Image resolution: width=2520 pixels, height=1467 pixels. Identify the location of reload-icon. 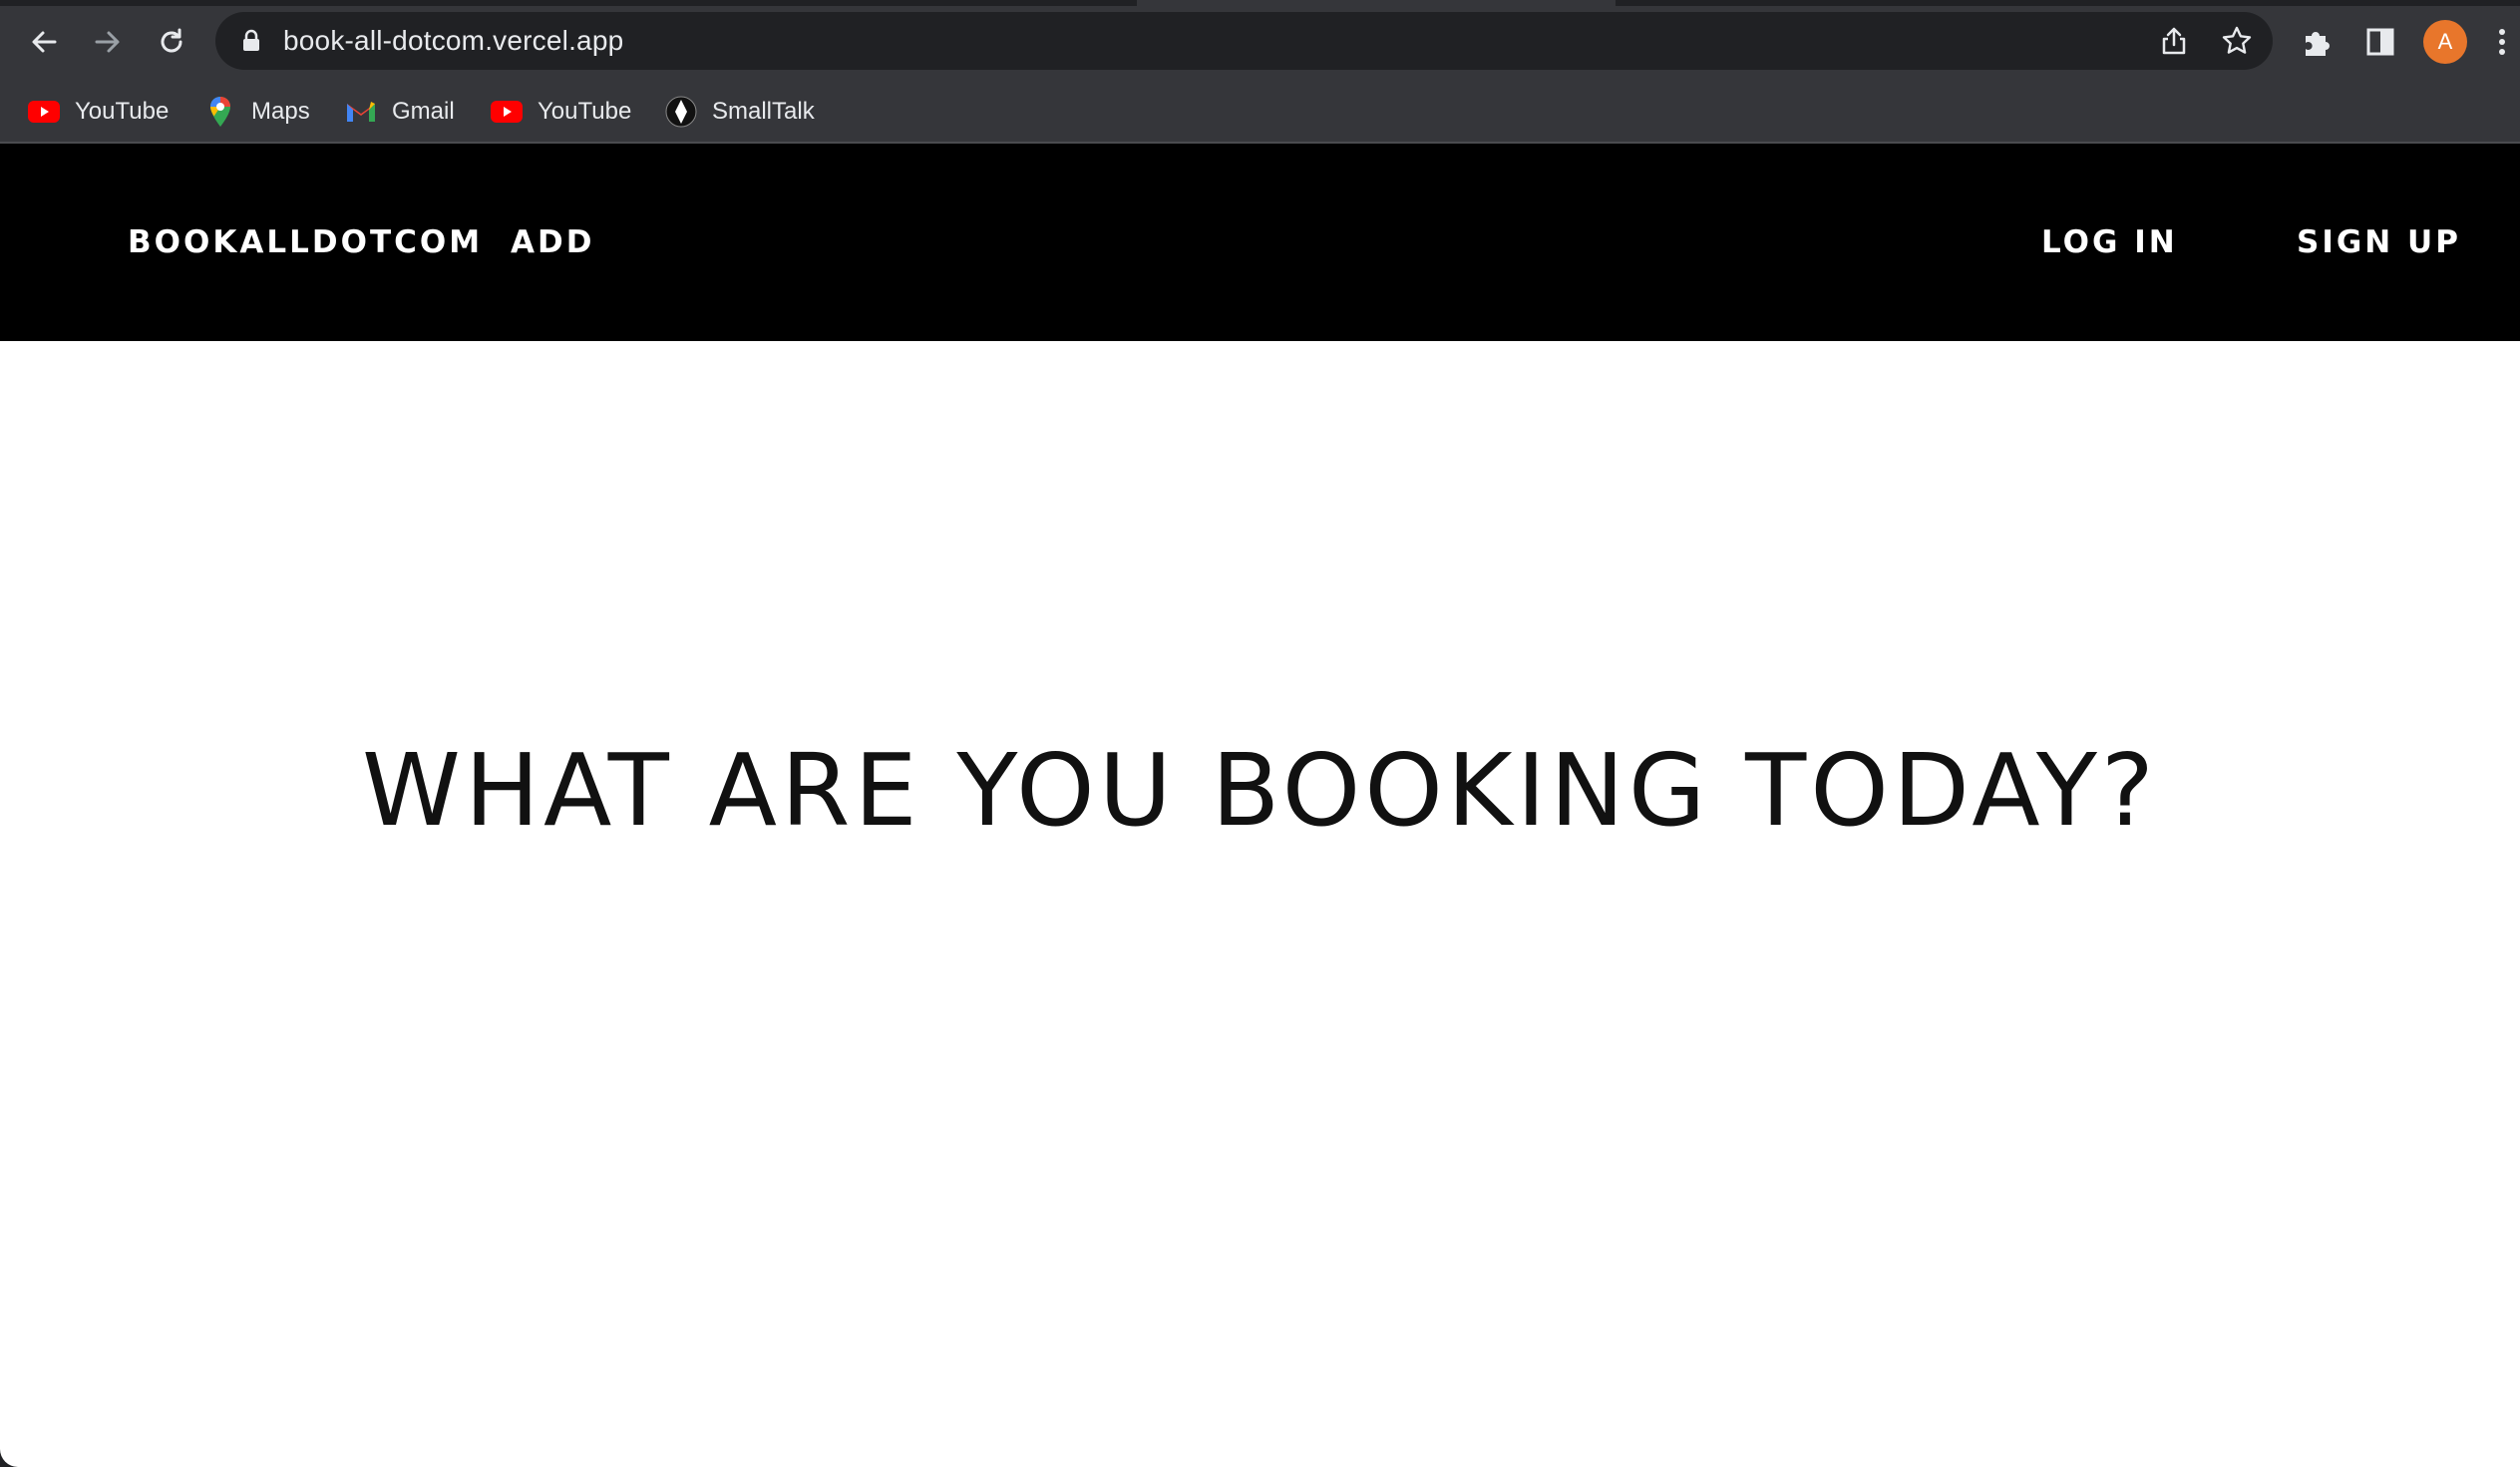
(171, 41).